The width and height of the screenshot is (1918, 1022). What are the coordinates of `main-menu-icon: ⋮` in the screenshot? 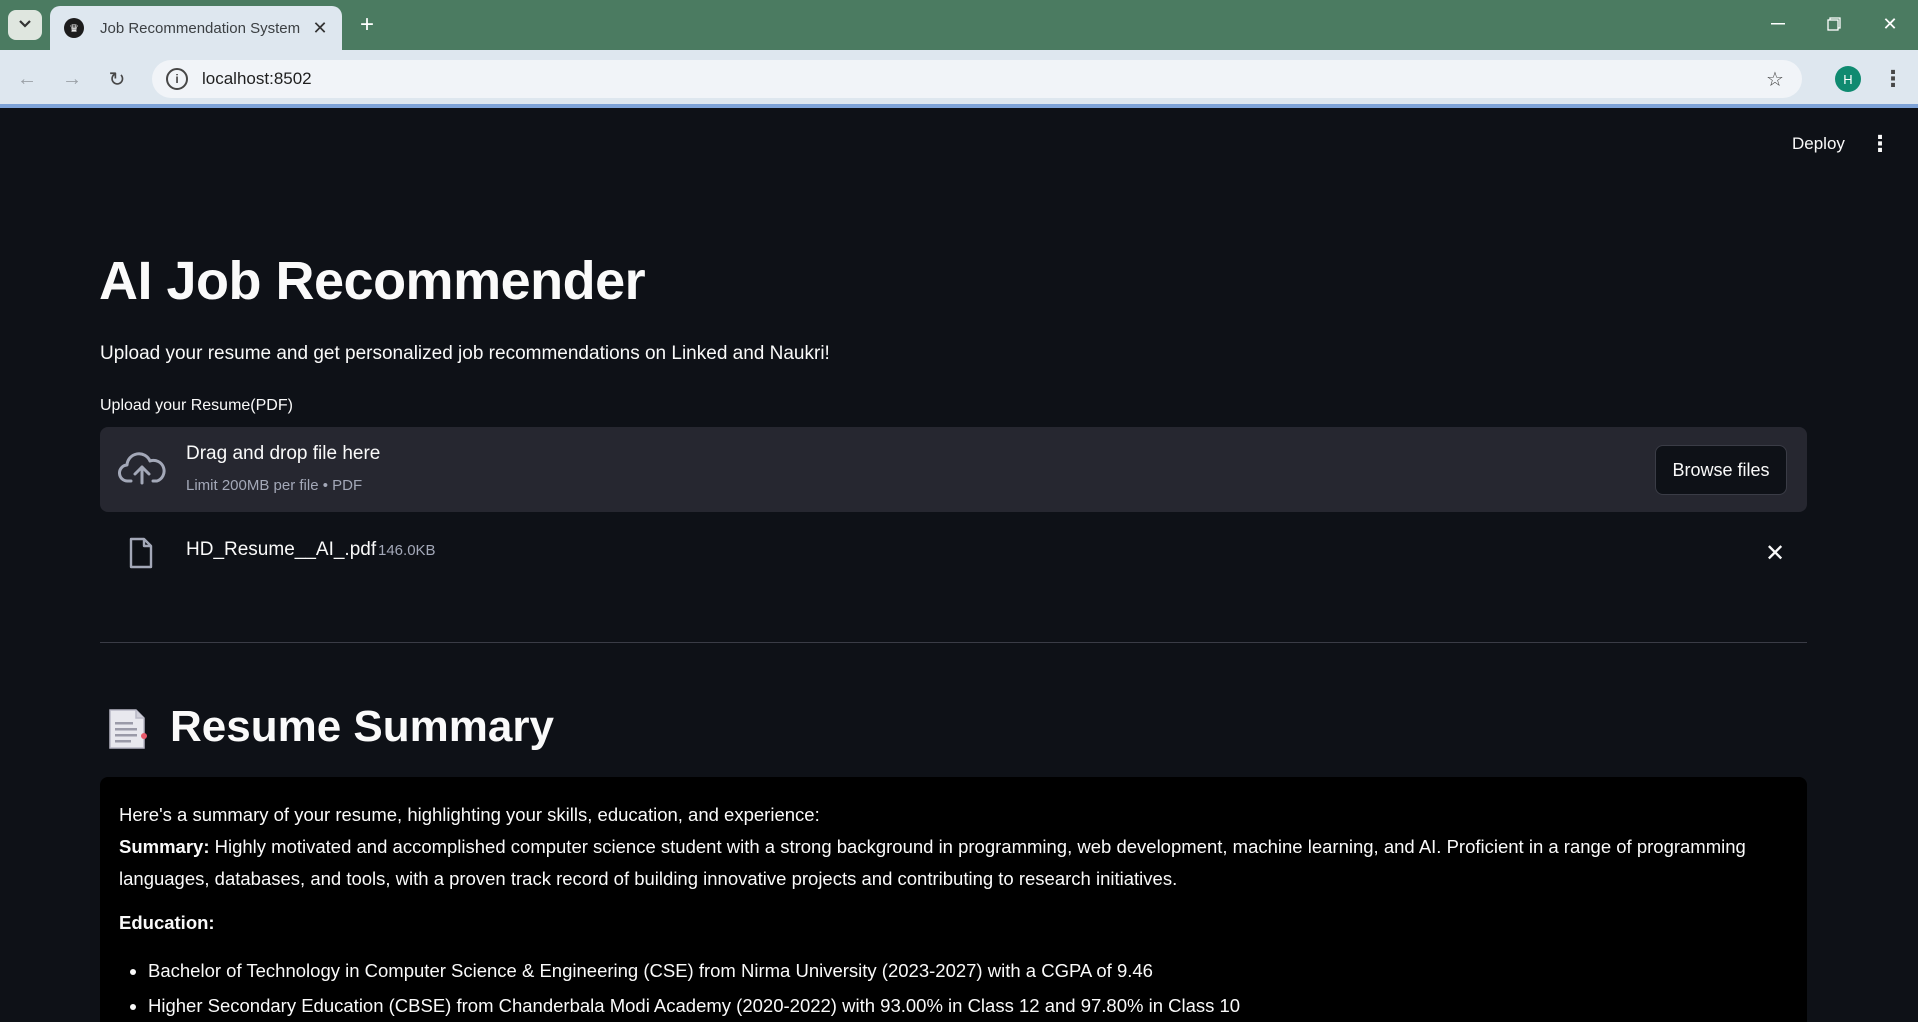 It's located at (1880, 144).